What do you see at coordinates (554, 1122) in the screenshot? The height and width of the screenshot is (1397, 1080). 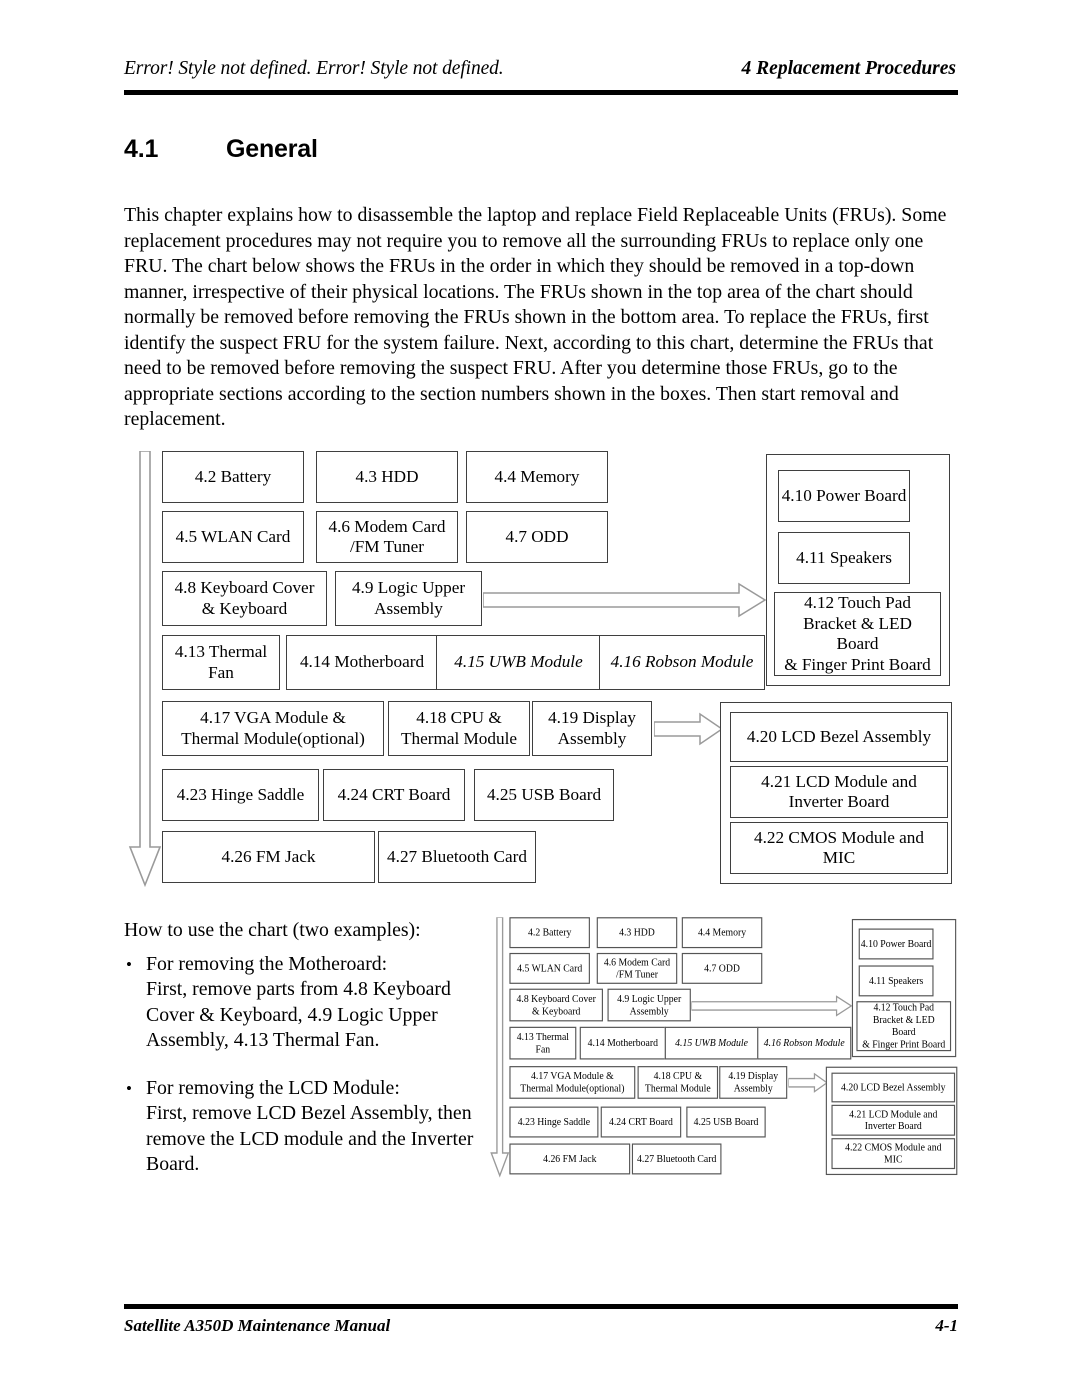 I see `chart-box-b423: 4.23 Hinge Saddle` at bounding box center [554, 1122].